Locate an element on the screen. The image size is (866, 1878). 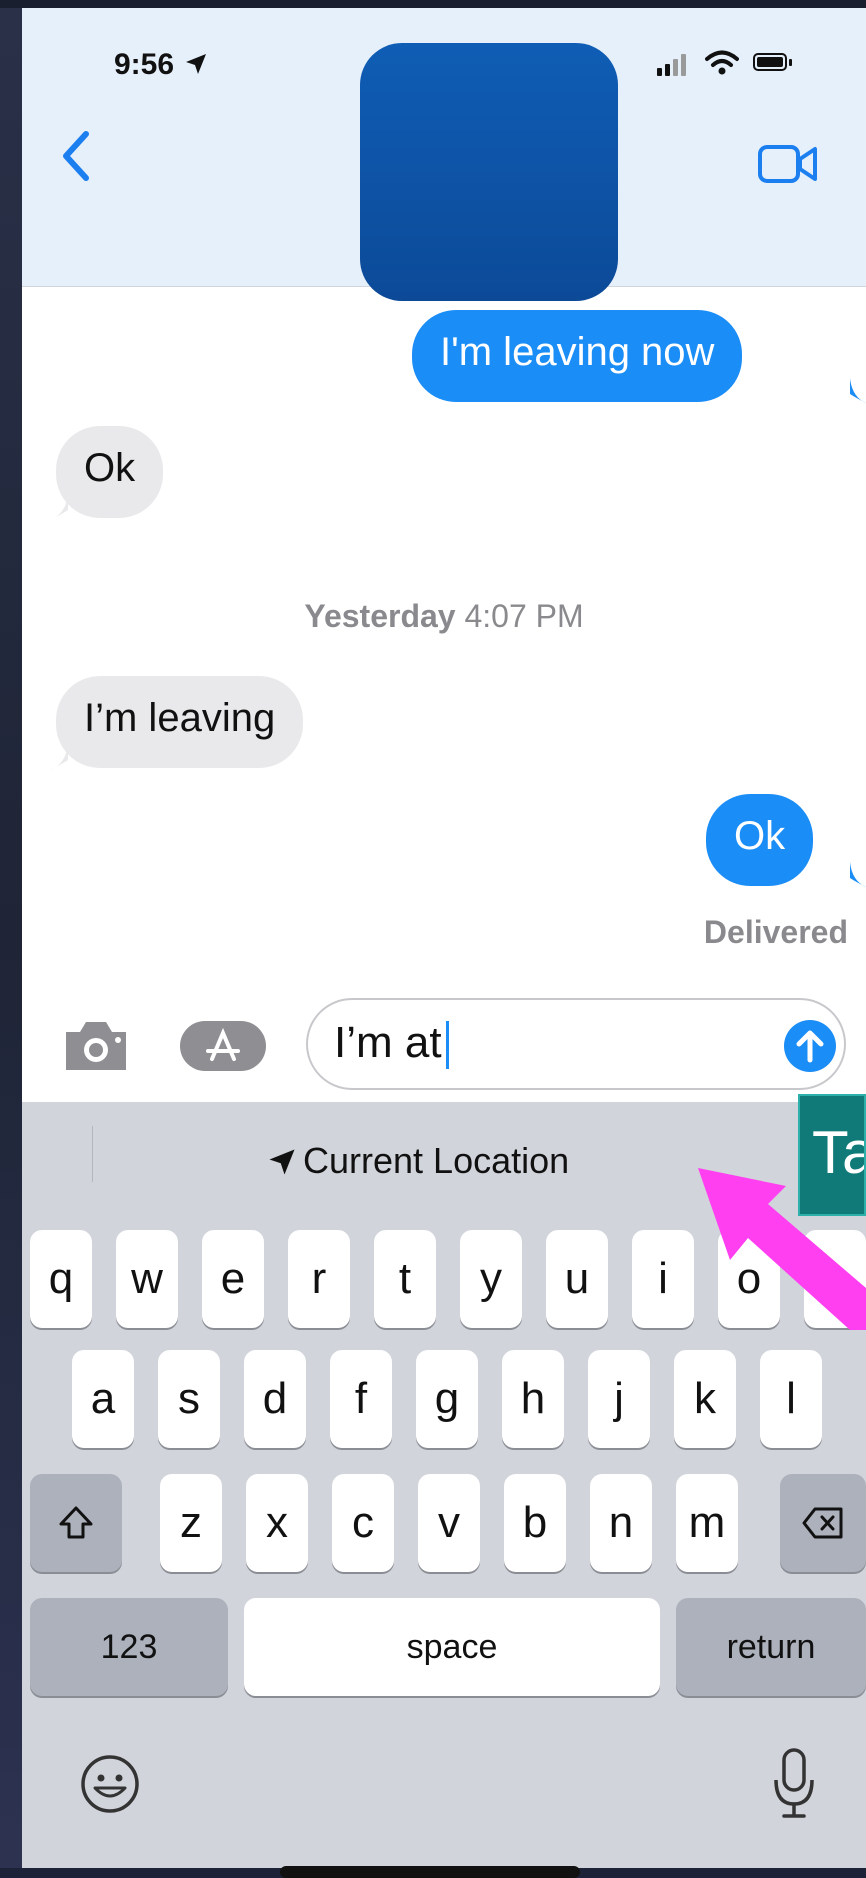
key-g: g is located at coordinates (447, 1399).